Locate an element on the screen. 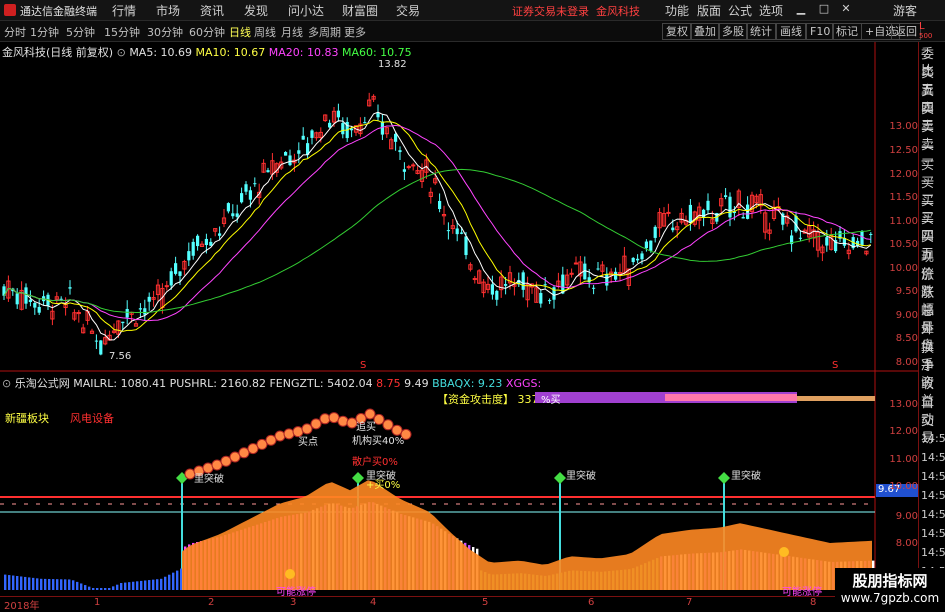  huaxian-button: 画线 is located at coordinates (791, 31).